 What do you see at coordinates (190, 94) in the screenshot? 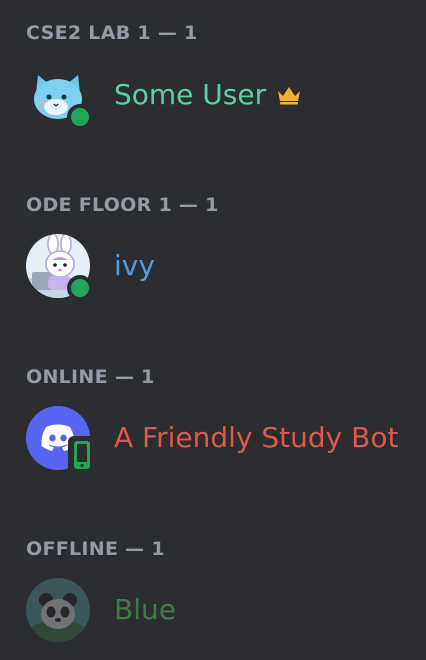
I see `member-name: Some User` at bounding box center [190, 94].